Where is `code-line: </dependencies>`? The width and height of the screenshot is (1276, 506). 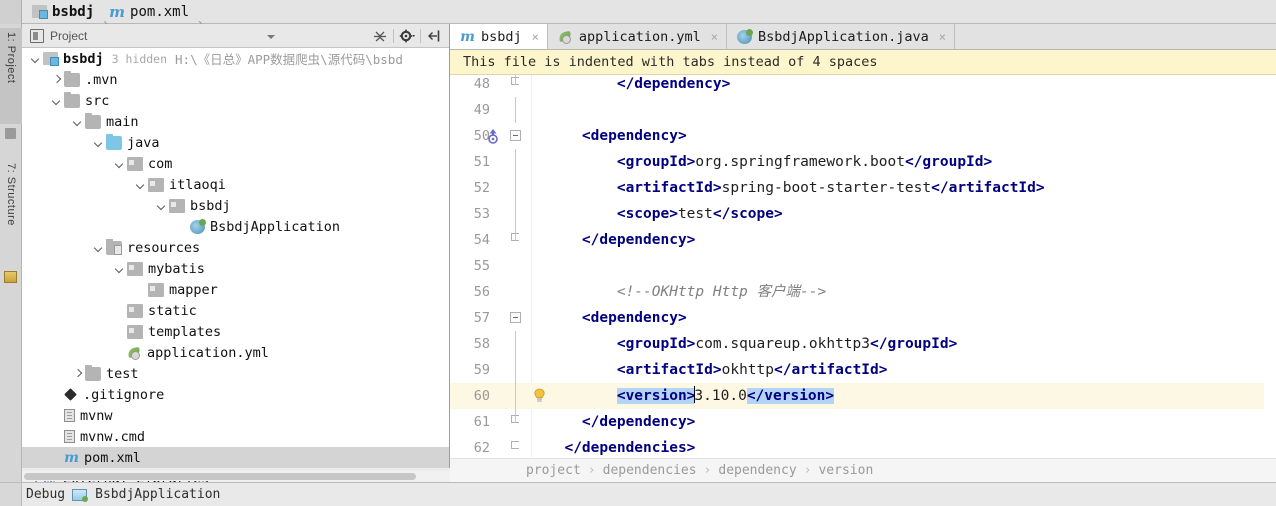 code-line: </dependencies> is located at coordinates (911, 446).